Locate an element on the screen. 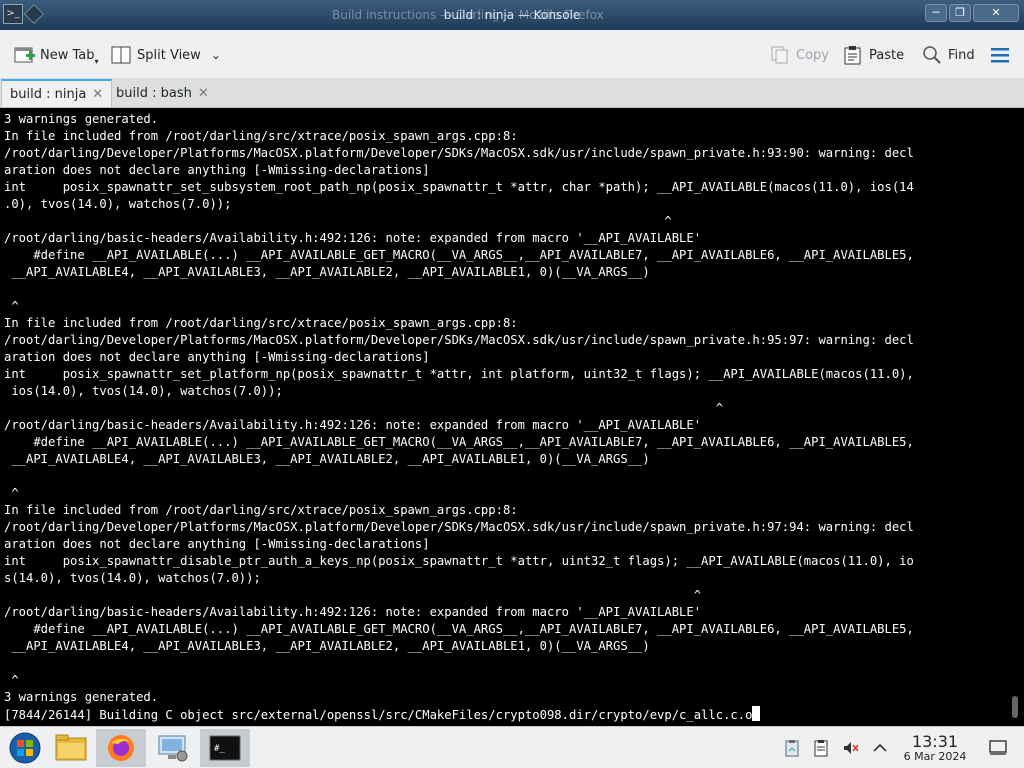 This screenshot has width=1024, height=768. hamburger-menu-icon is located at coordinates (1000, 55).